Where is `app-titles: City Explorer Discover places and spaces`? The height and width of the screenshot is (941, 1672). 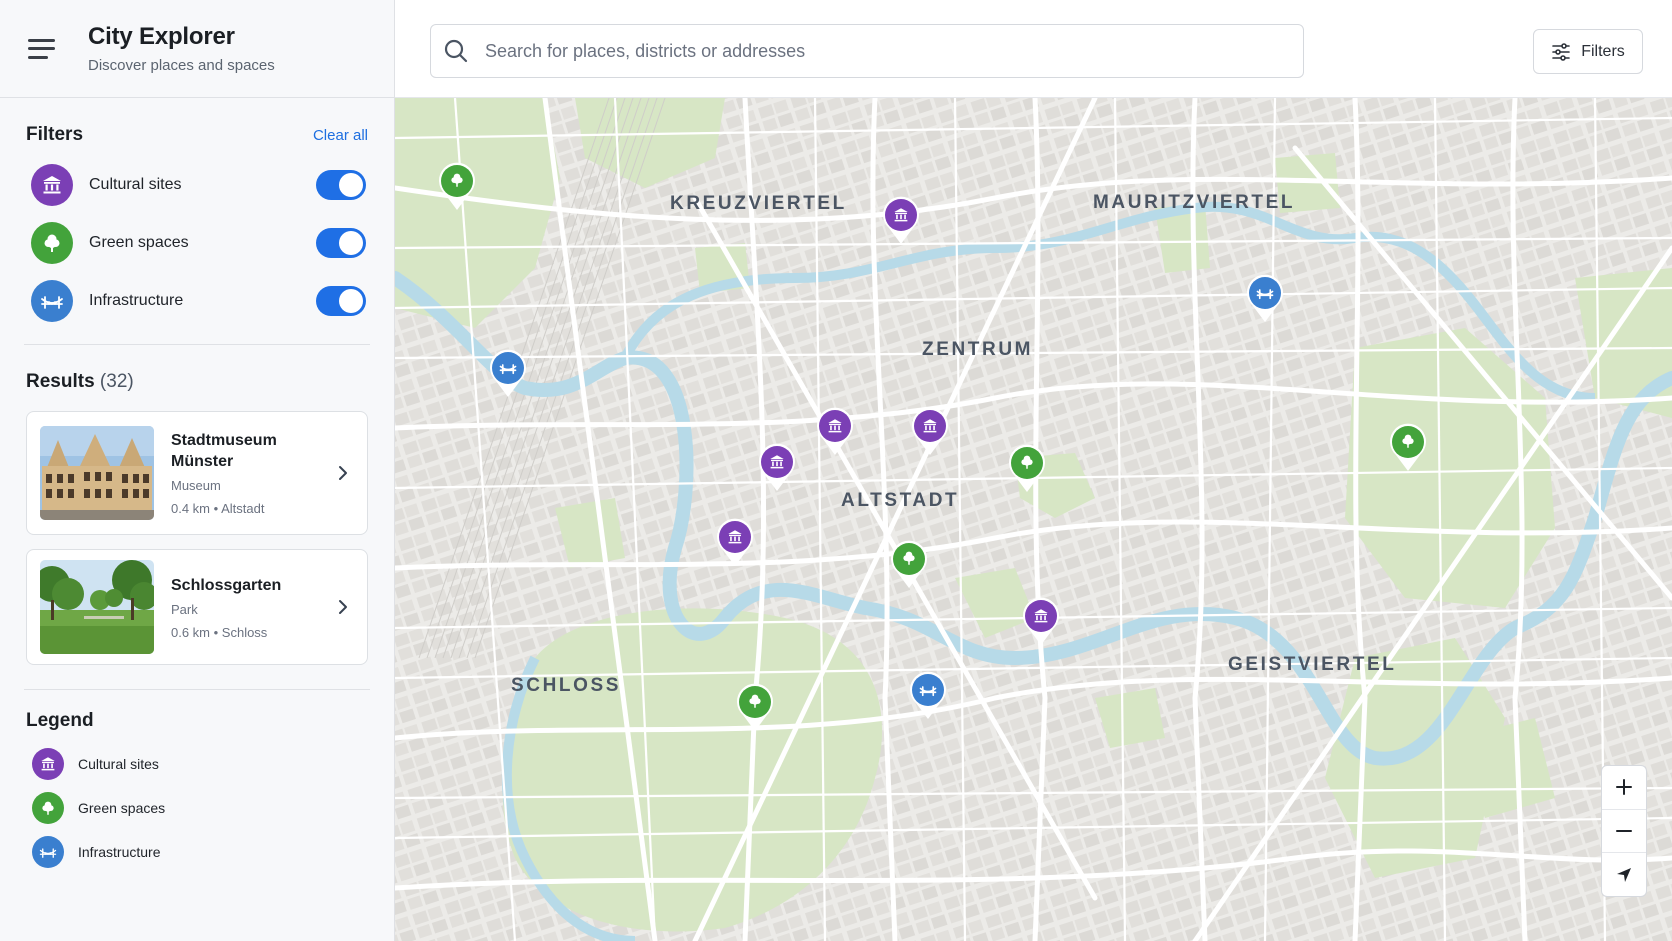
app-titles: City Explorer Discover places and spaces is located at coordinates (181, 48).